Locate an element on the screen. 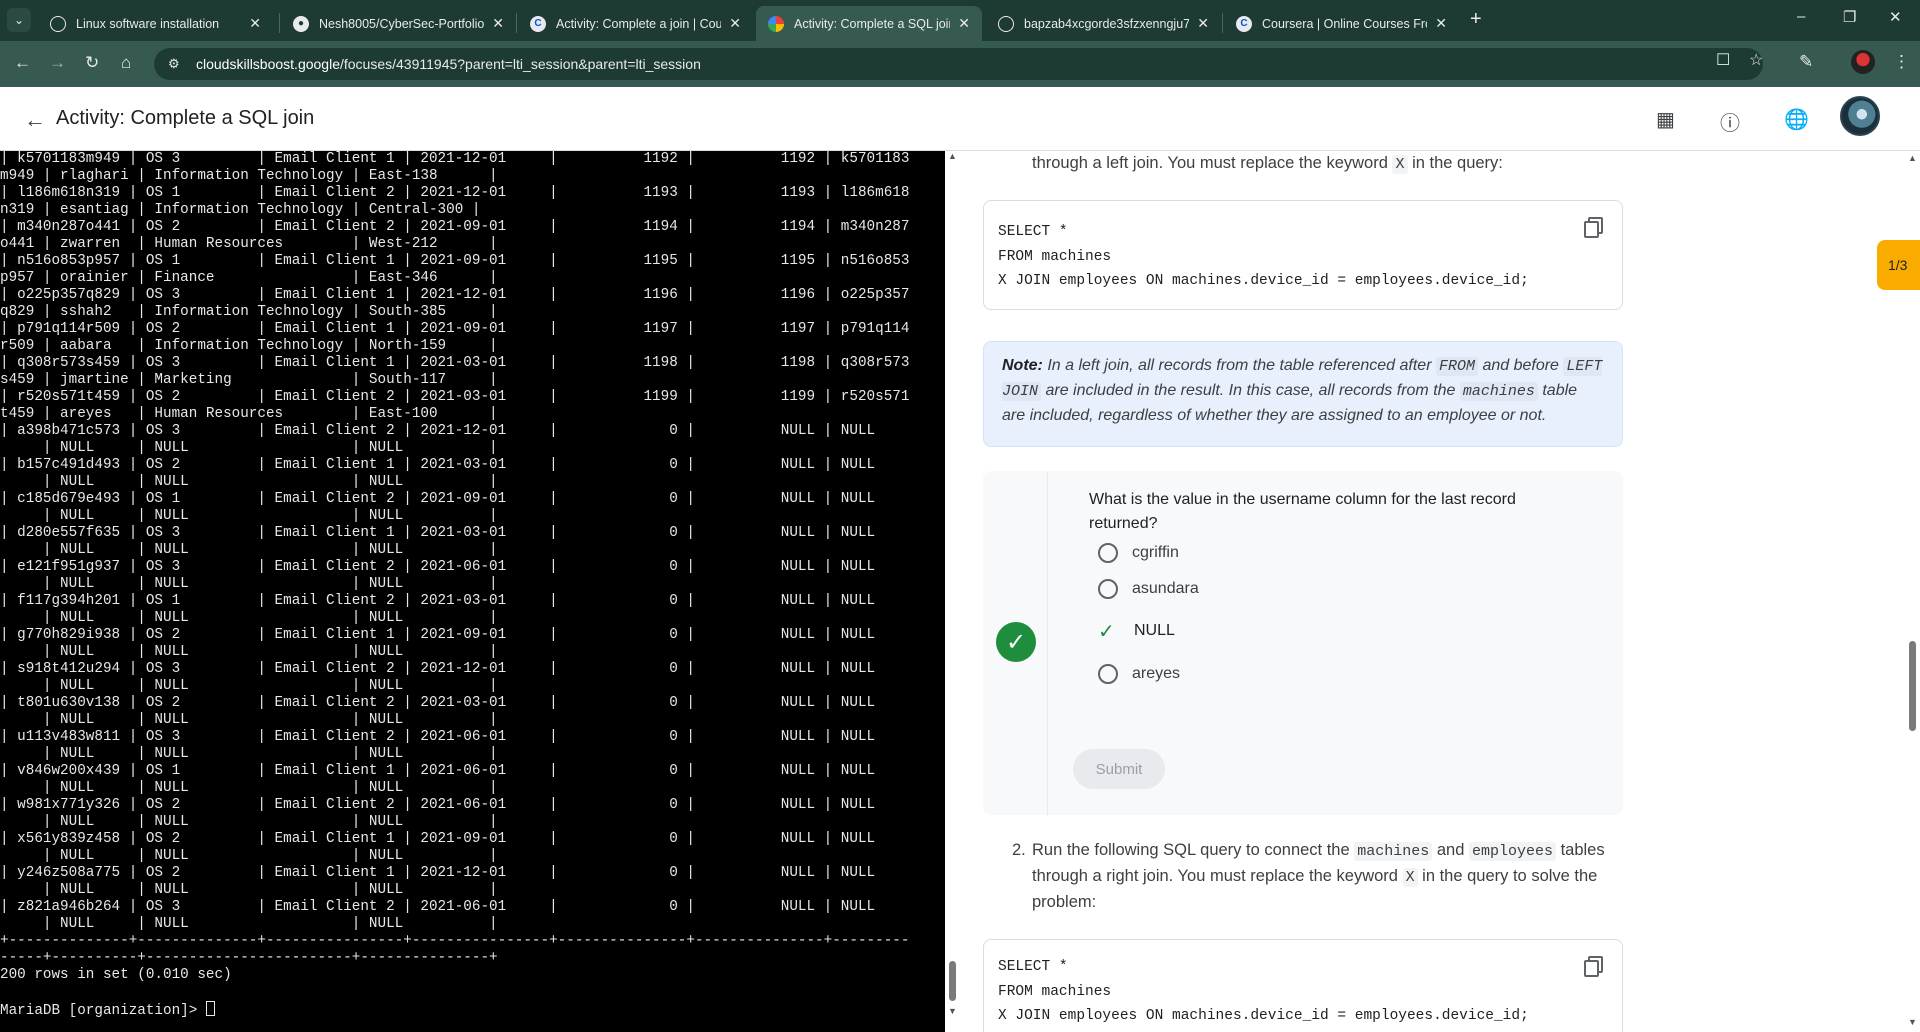 Image resolution: width=1920 pixels, height=1032 pixels. tab-search-button: ⌄ is located at coordinates (19, 20).